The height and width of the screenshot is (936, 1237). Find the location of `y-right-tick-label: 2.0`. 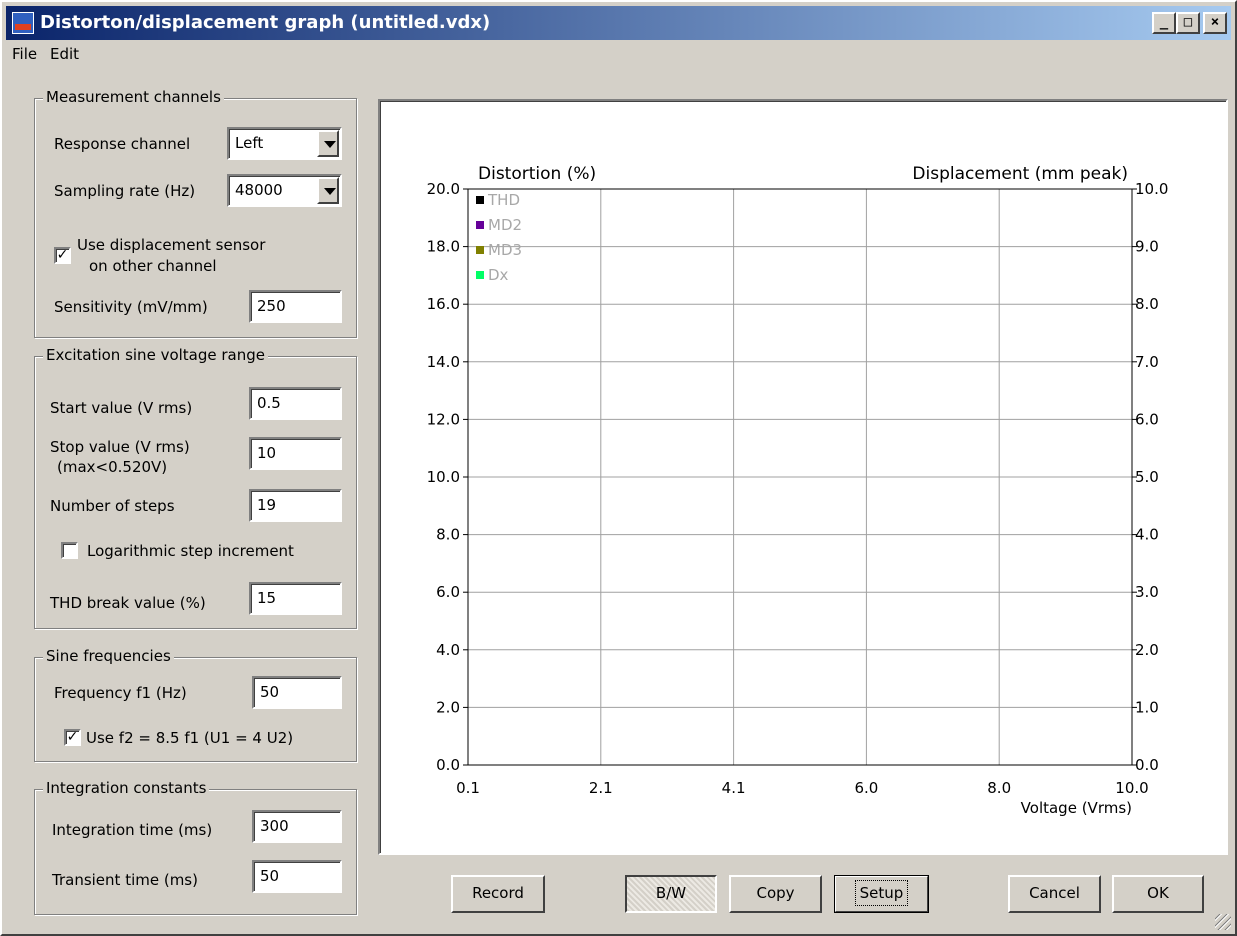

y-right-tick-label: 2.0 is located at coordinates (1147, 650).